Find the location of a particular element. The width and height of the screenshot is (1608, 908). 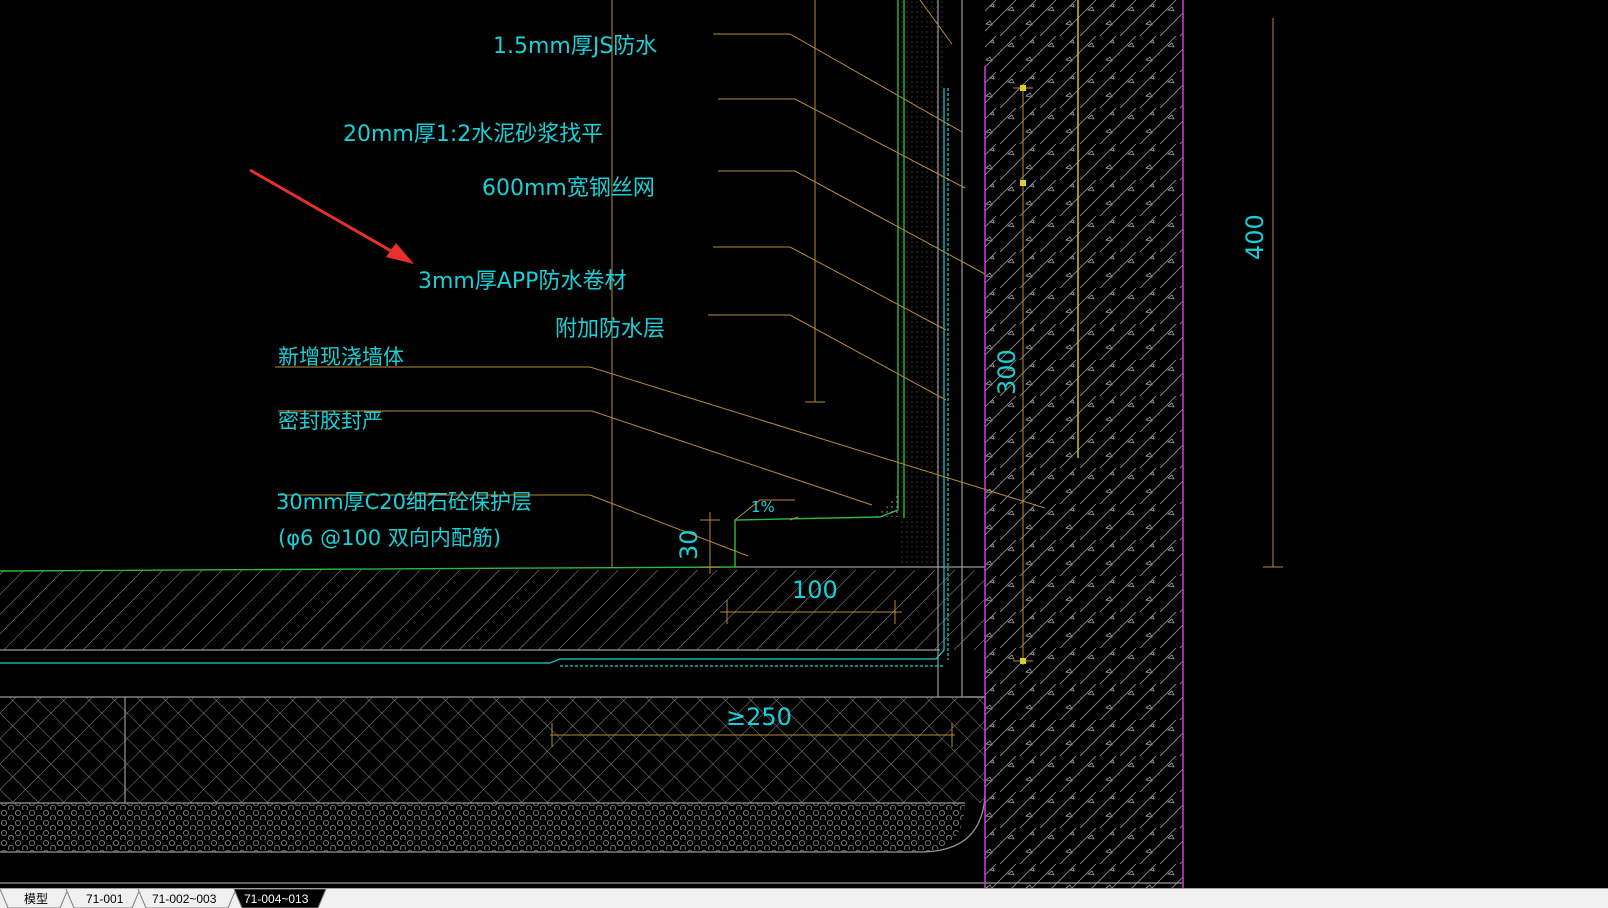

base-layer-crosshatch is located at coordinates (492, 750).